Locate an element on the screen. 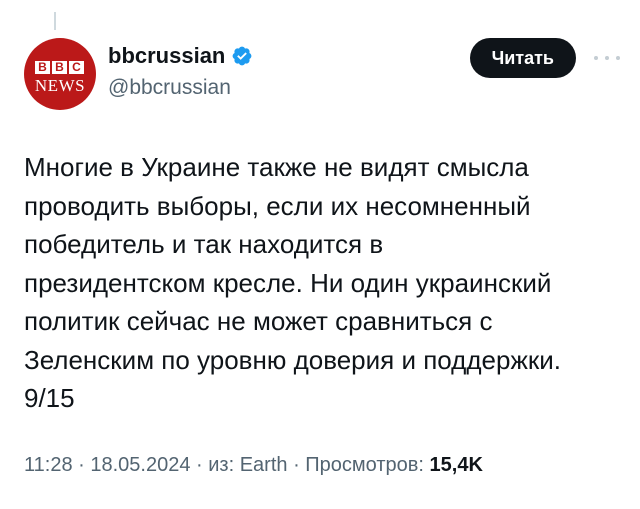 The height and width of the screenshot is (509, 640). avatar: B B C NEWS is located at coordinates (60, 74).